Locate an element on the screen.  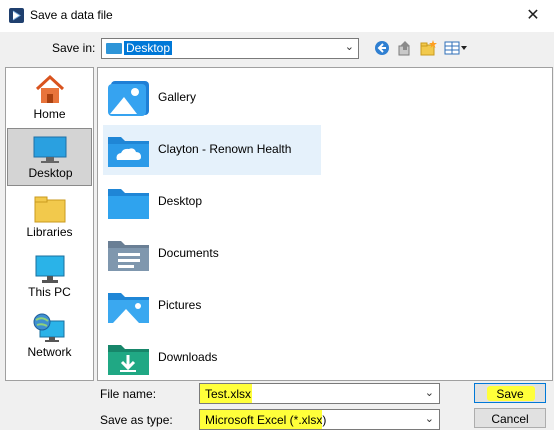
place-label: This PC is located at coordinates (49, 292).